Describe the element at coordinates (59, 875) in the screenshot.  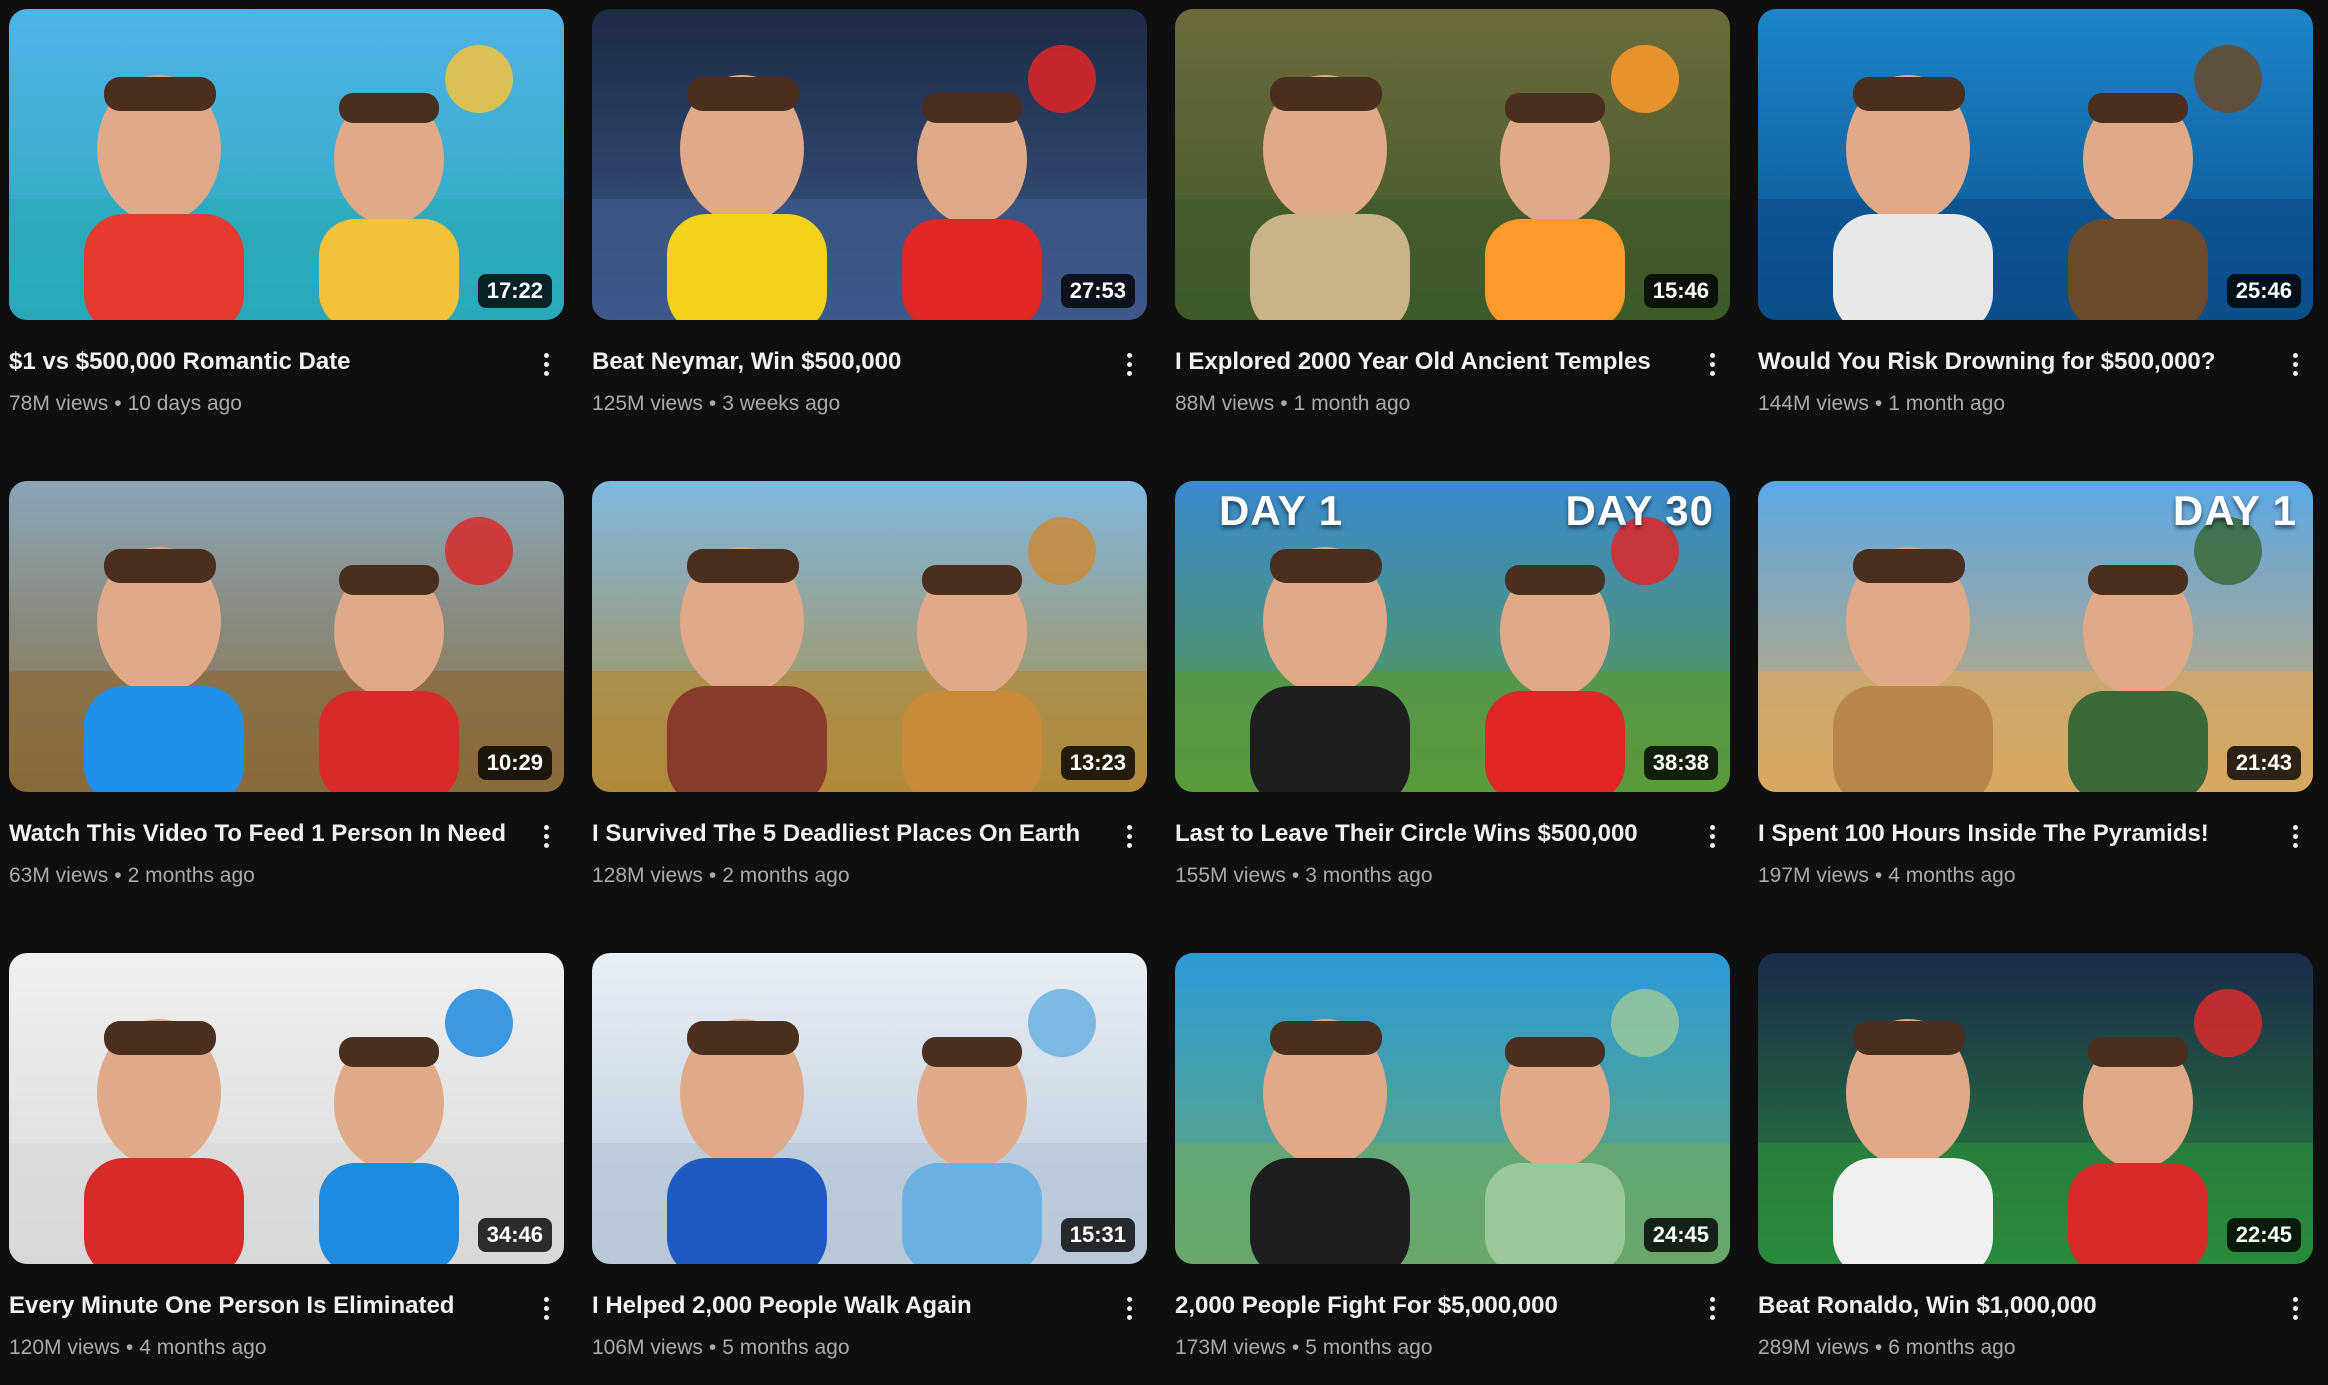
I see `view-count: 63M views` at that location.